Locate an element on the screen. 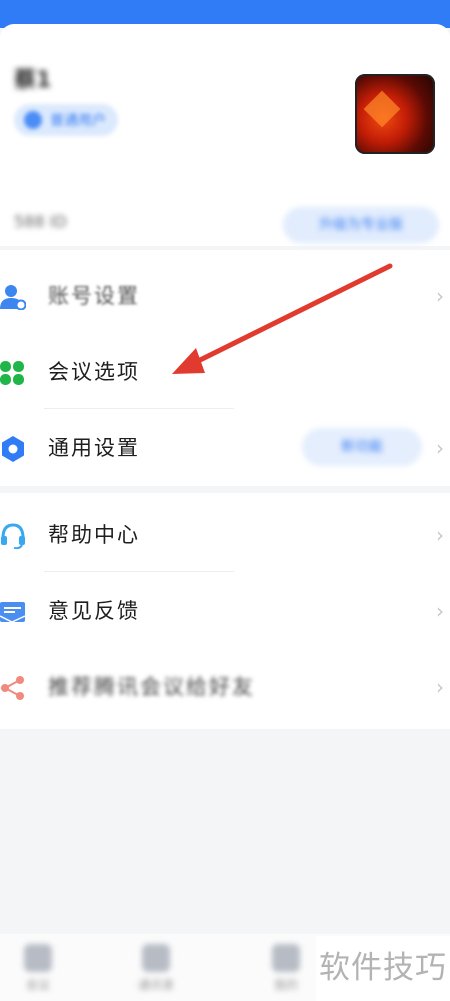  tab-contacts: 通讯录 is located at coordinates (156, 969).